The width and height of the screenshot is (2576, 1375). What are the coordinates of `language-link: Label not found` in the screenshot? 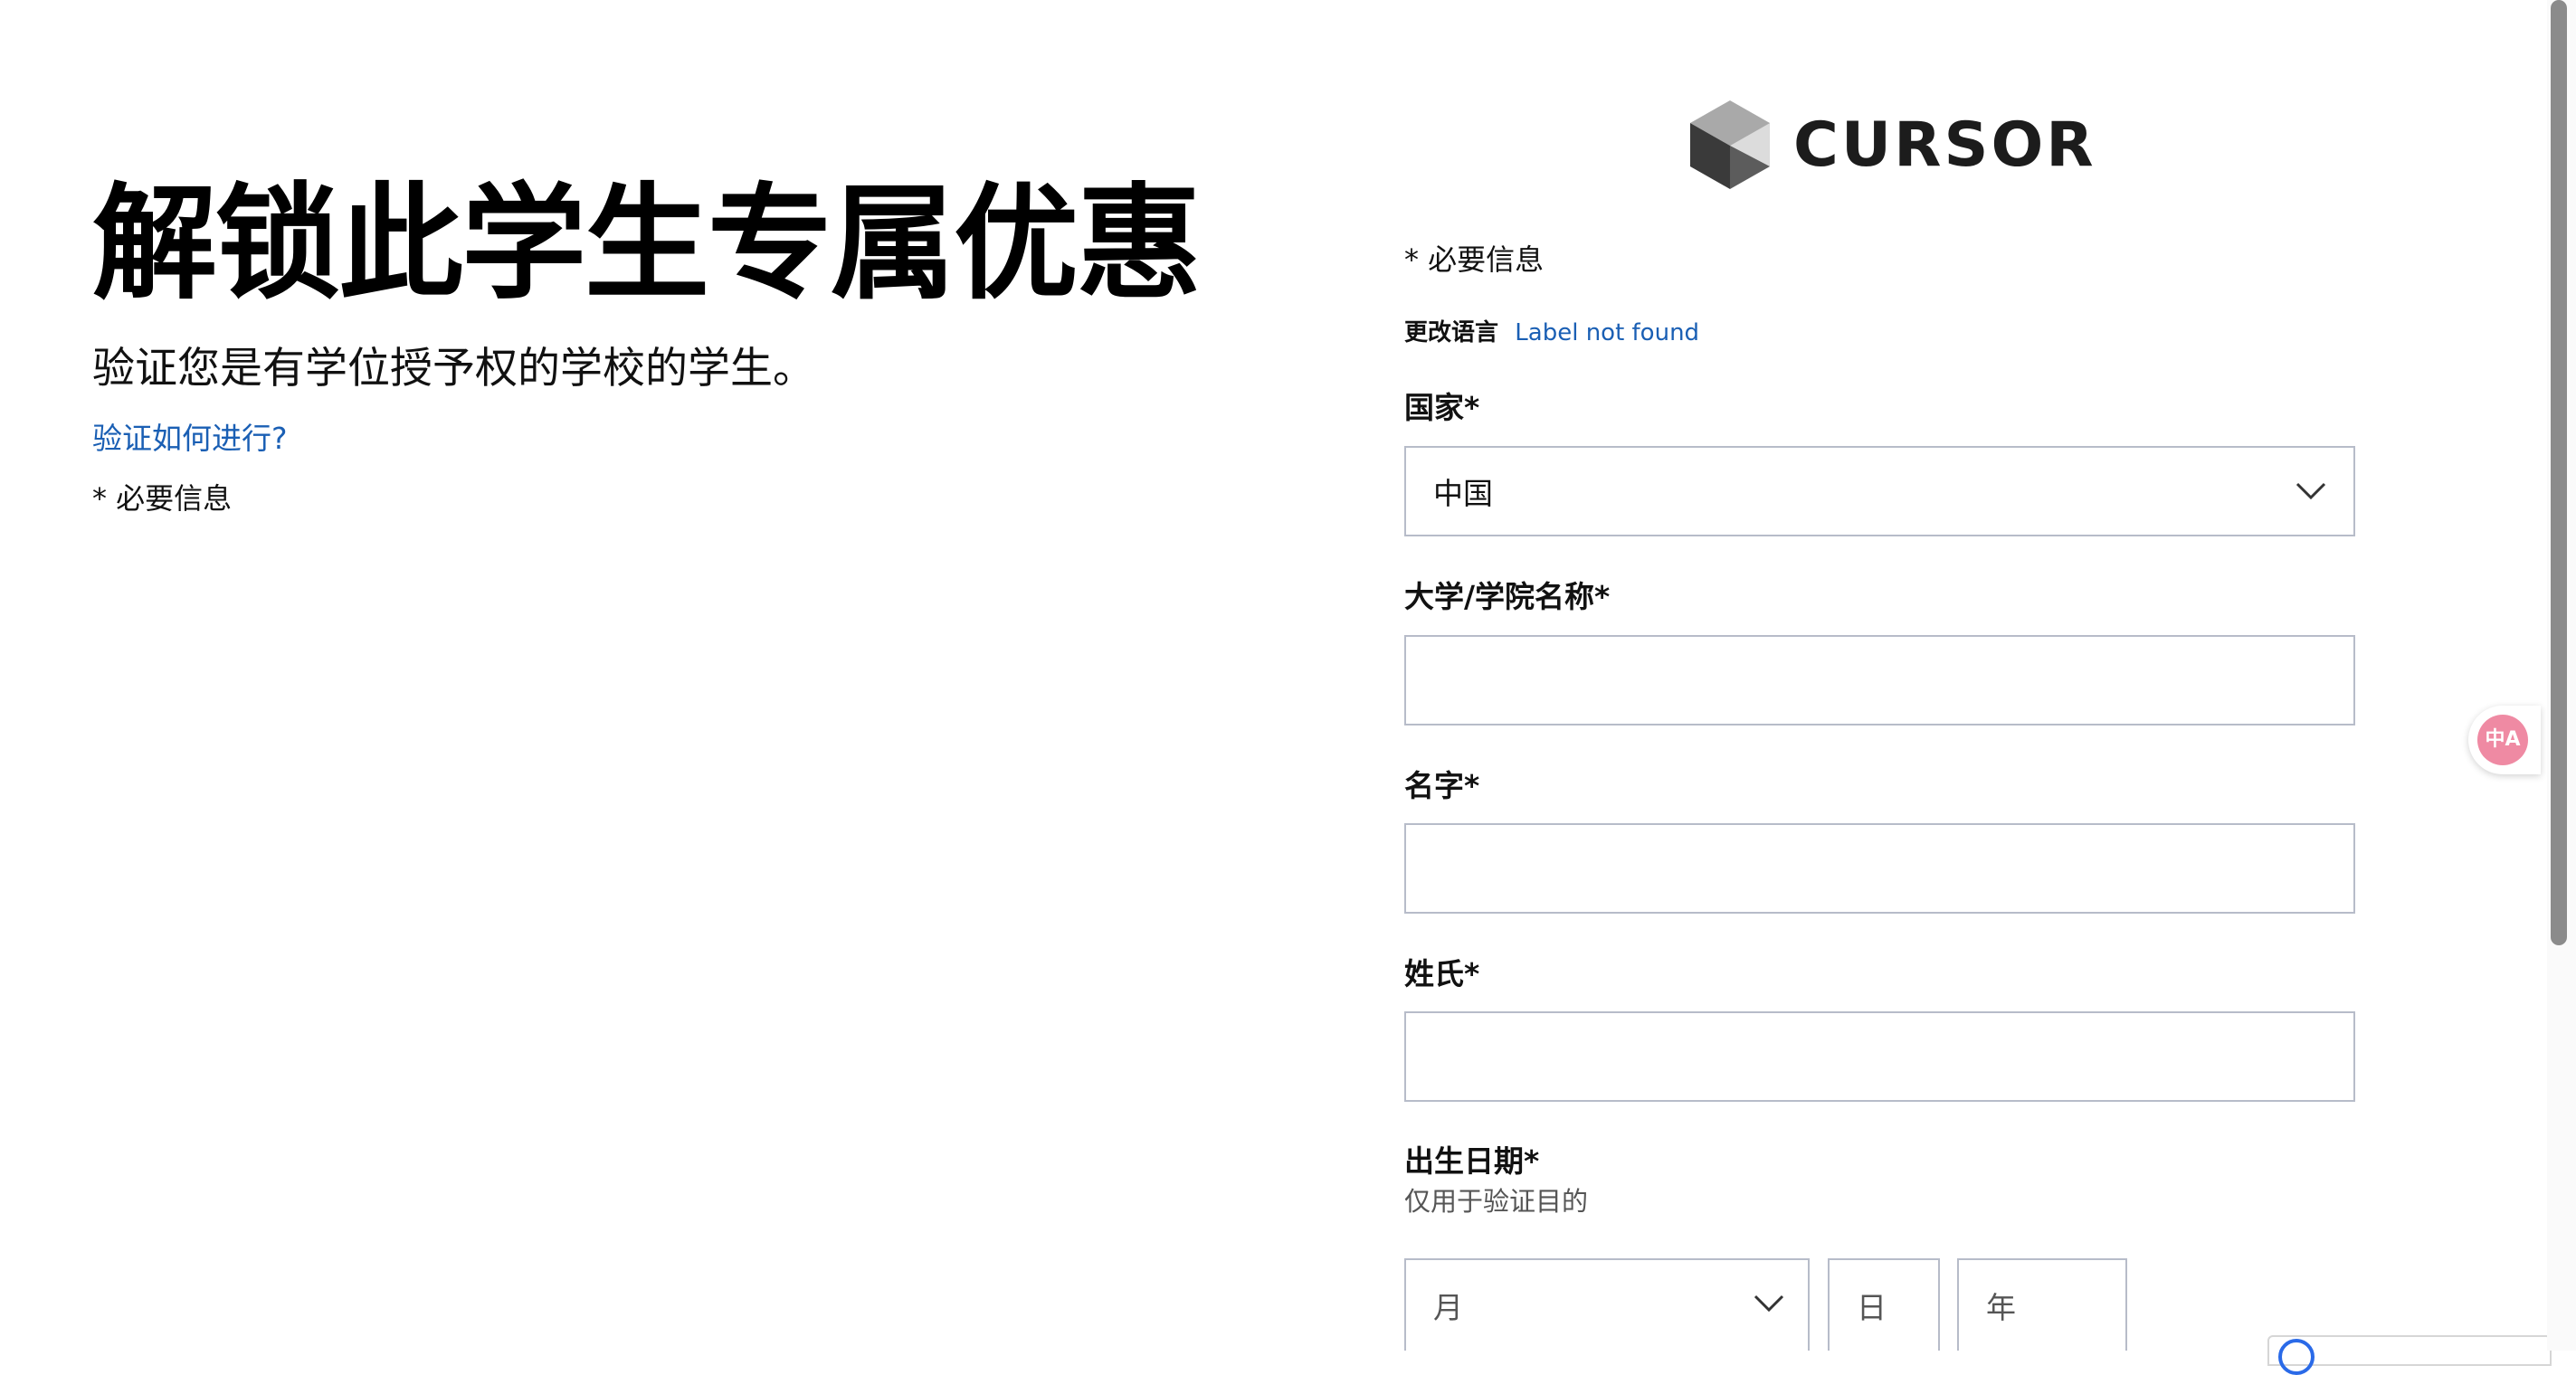 It's located at (1607, 332).